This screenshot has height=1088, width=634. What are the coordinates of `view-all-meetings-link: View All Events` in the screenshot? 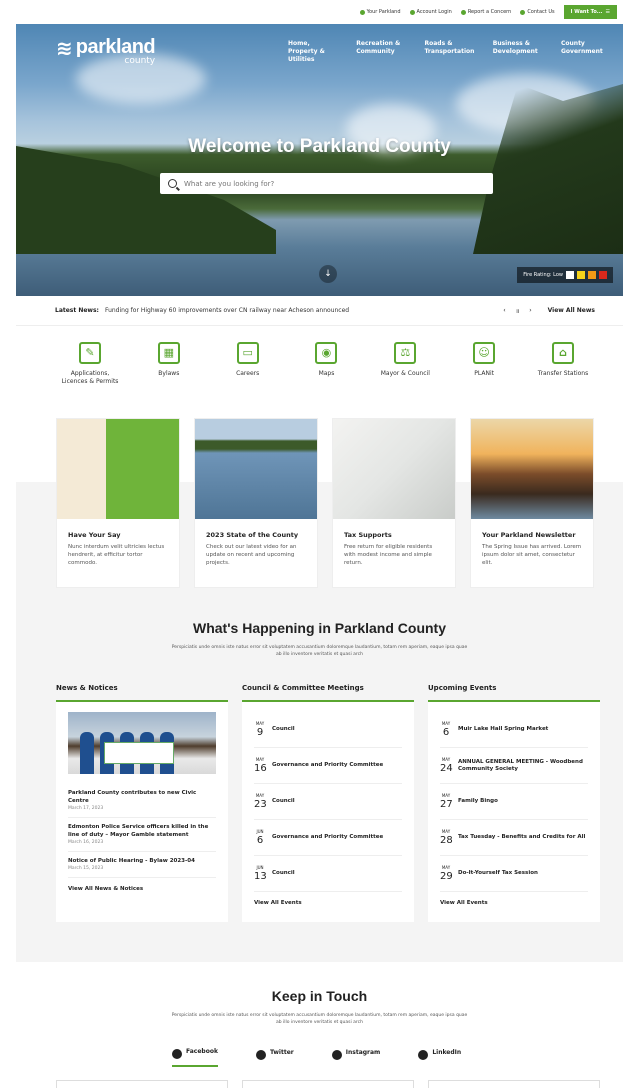 It's located at (328, 899).